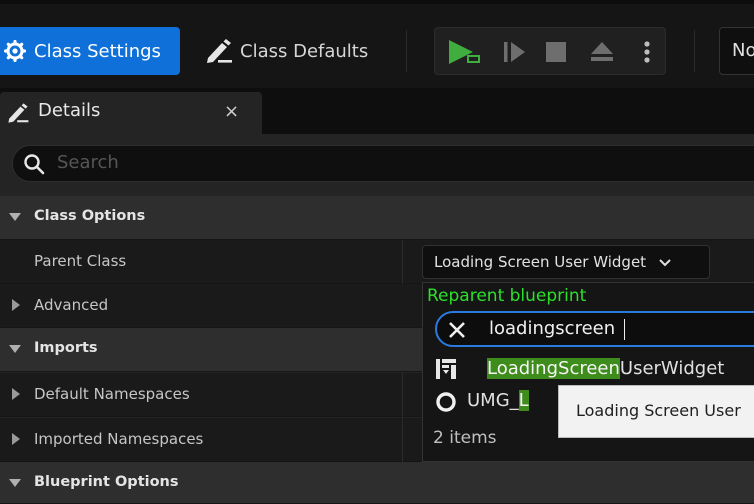 This screenshot has width=754, height=504. What do you see at coordinates (15, 51) in the screenshot?
I see `gear-icon` at bounding box center [15, 51].